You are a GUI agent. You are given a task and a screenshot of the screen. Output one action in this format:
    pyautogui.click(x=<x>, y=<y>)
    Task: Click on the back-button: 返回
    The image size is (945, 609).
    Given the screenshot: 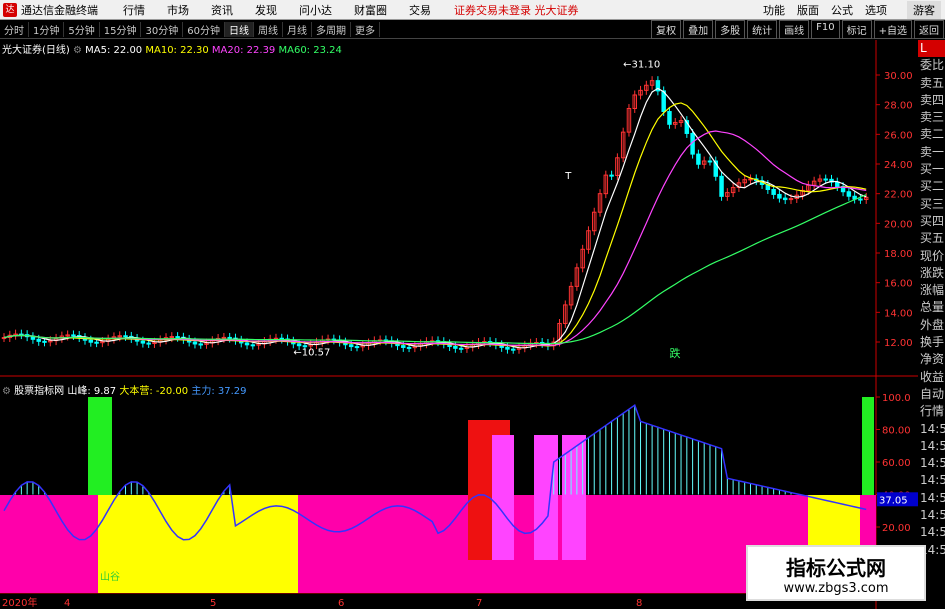 What is the action you would take?
    pyautogui.click(x=929, y=29)
    